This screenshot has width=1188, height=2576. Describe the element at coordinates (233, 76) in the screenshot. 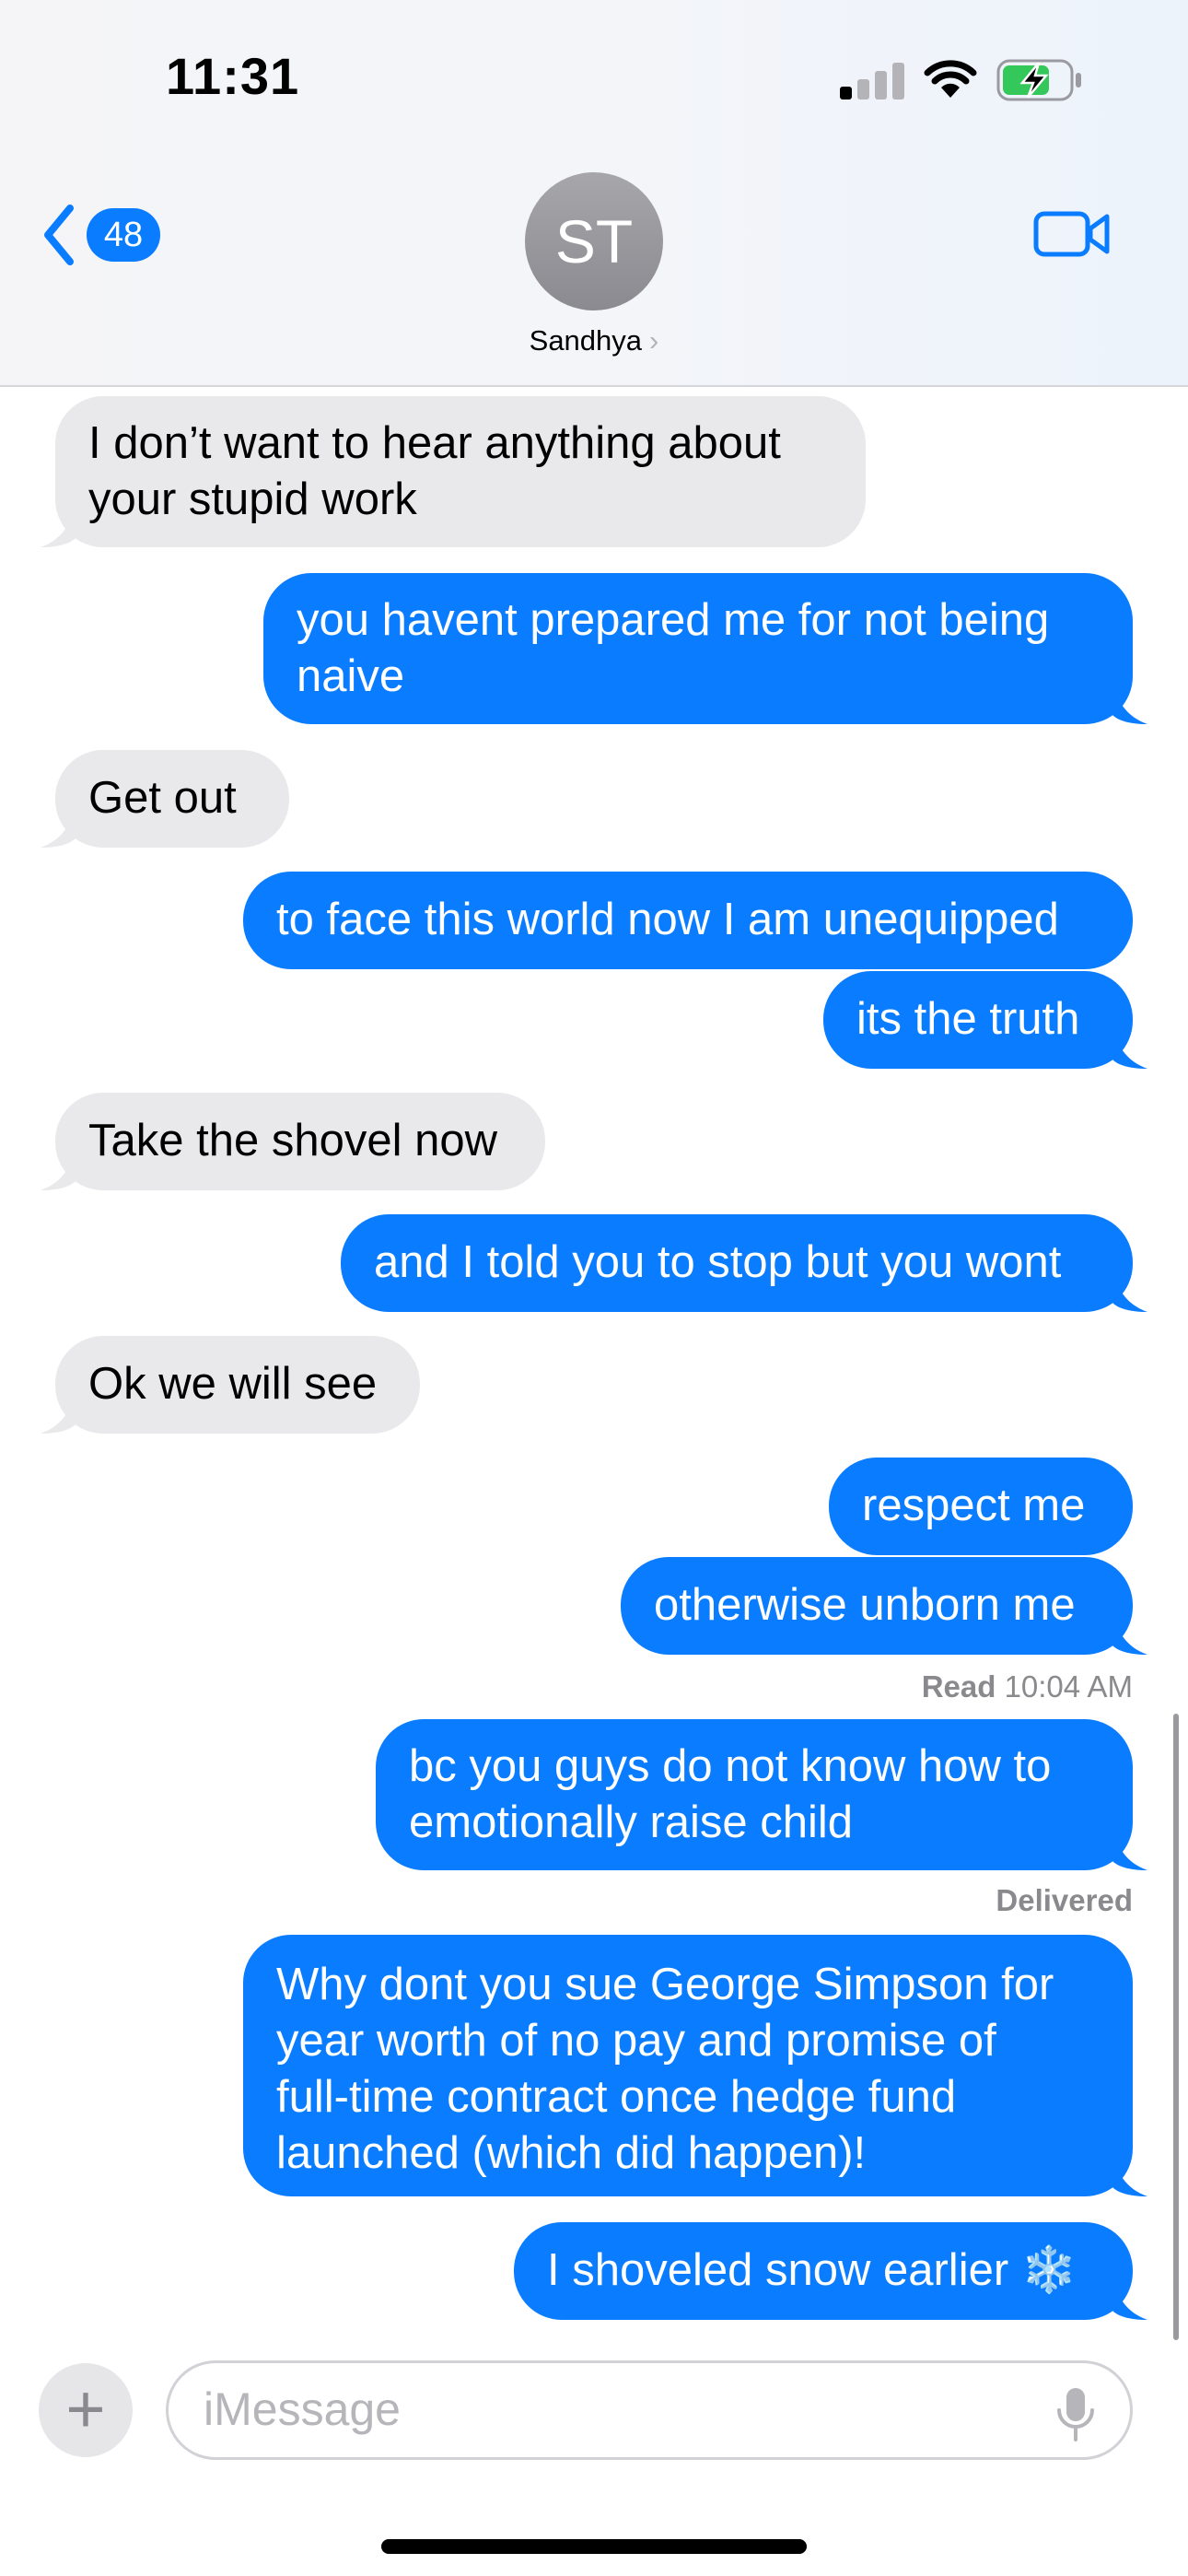

I see `status-time: 11:31` at that location.